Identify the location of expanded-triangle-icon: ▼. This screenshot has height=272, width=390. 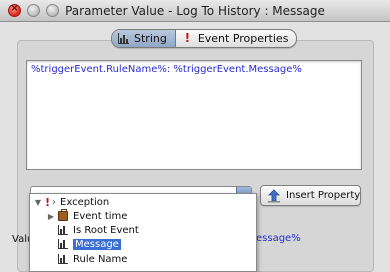
(38, 202).